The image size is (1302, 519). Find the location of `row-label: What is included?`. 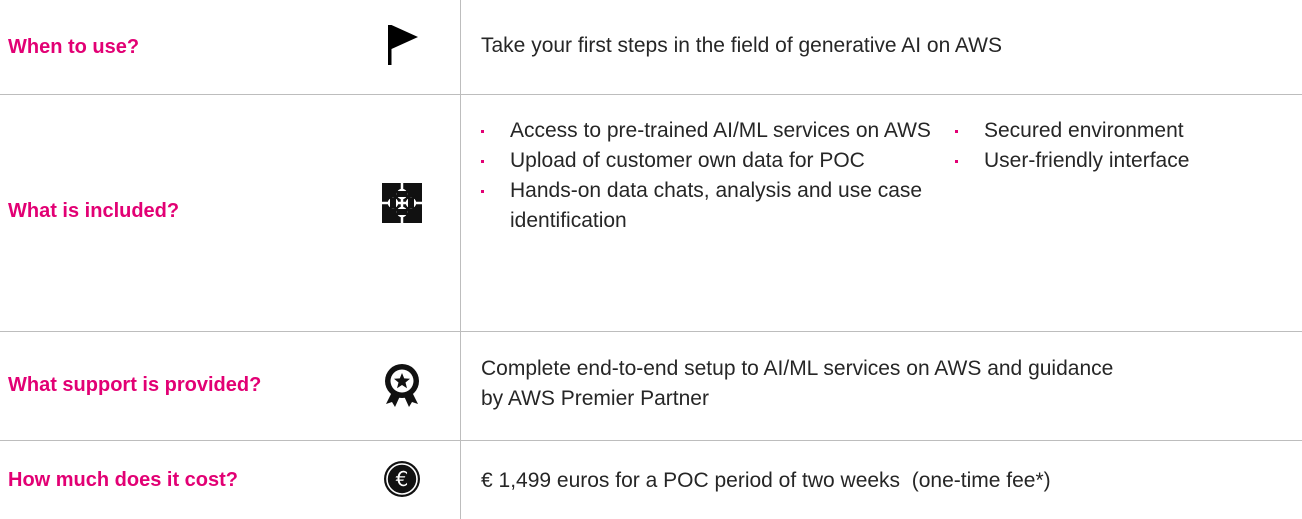

row-label: What is included? is located at coordinates (94, 211).